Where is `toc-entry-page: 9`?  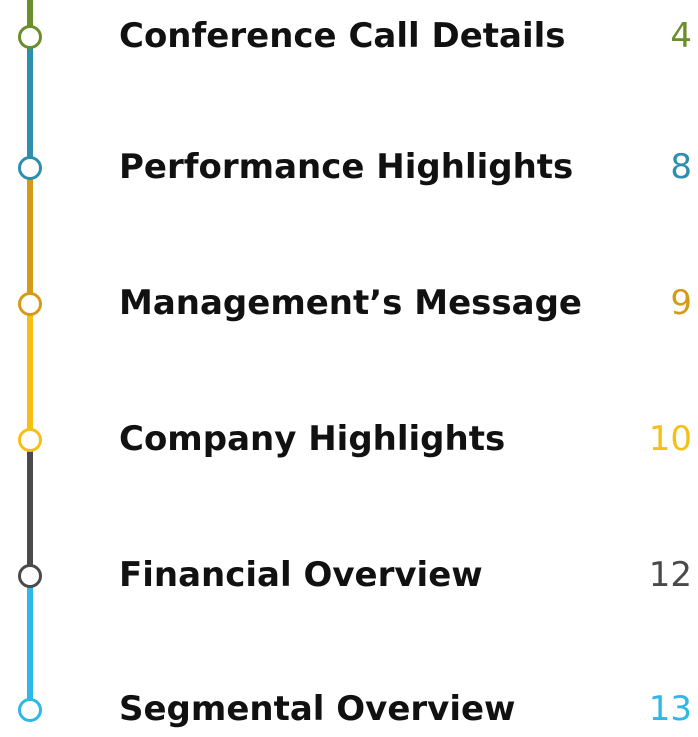
toc-entry-page: 9 is located at coordinates (681, 303).